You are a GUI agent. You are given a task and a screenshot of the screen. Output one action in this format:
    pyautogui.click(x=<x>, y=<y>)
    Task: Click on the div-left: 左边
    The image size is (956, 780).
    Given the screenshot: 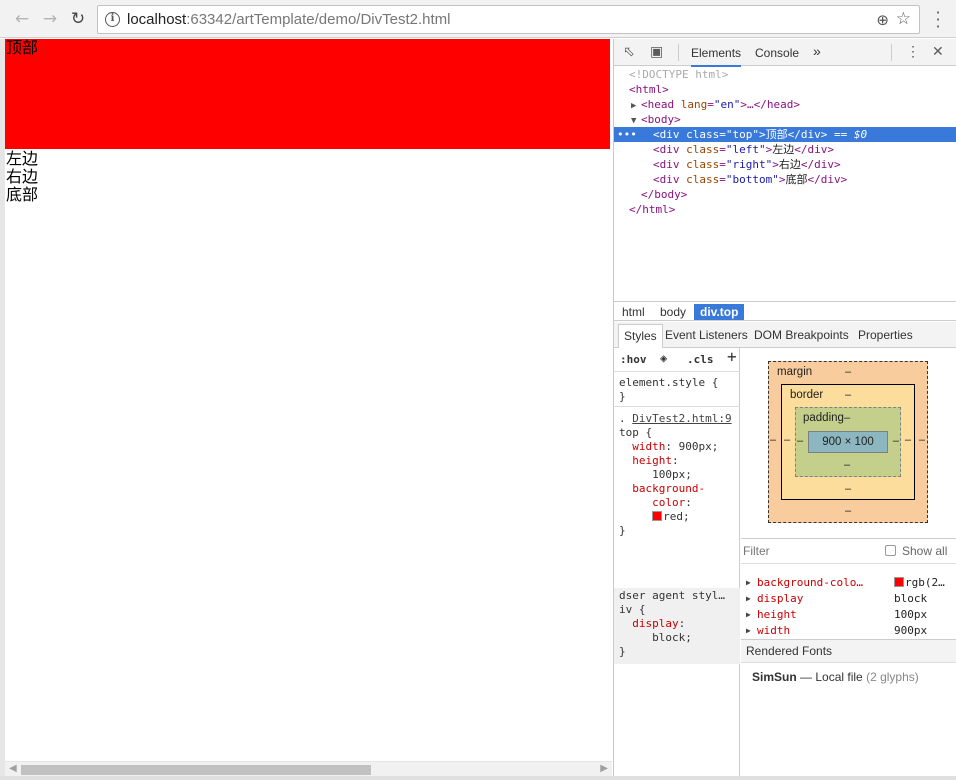 What is the action you would take?
    pyautogui.click(x=22, y=158)
    